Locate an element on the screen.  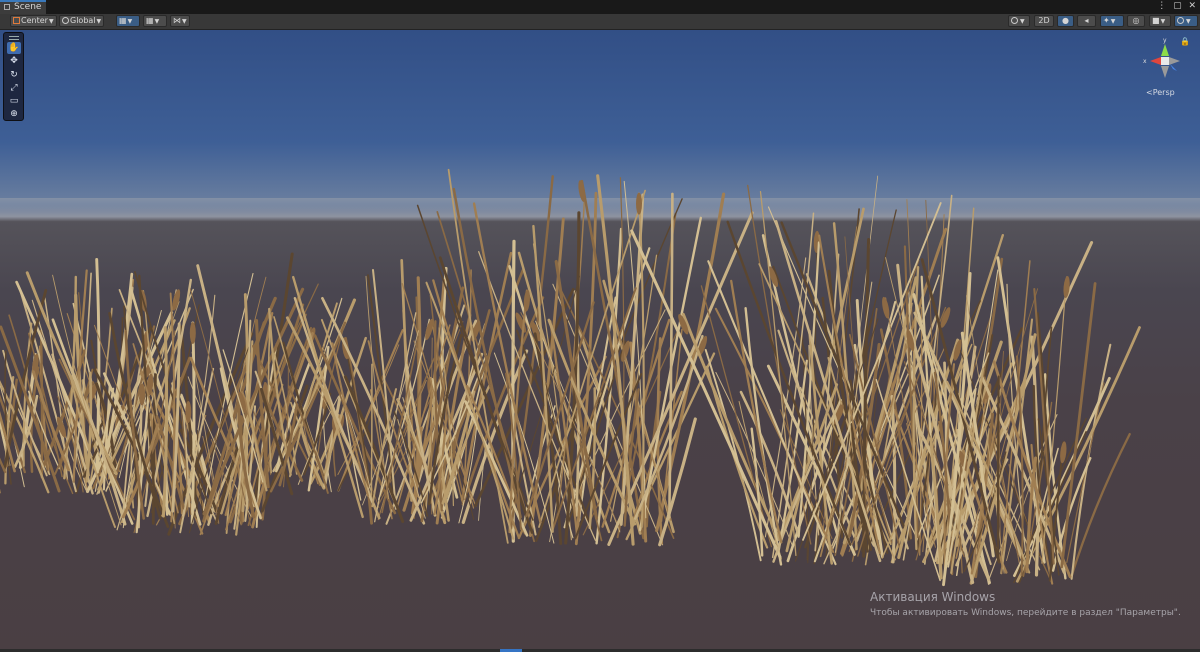
gizmos-icon is located at coordinates (1180, 20).